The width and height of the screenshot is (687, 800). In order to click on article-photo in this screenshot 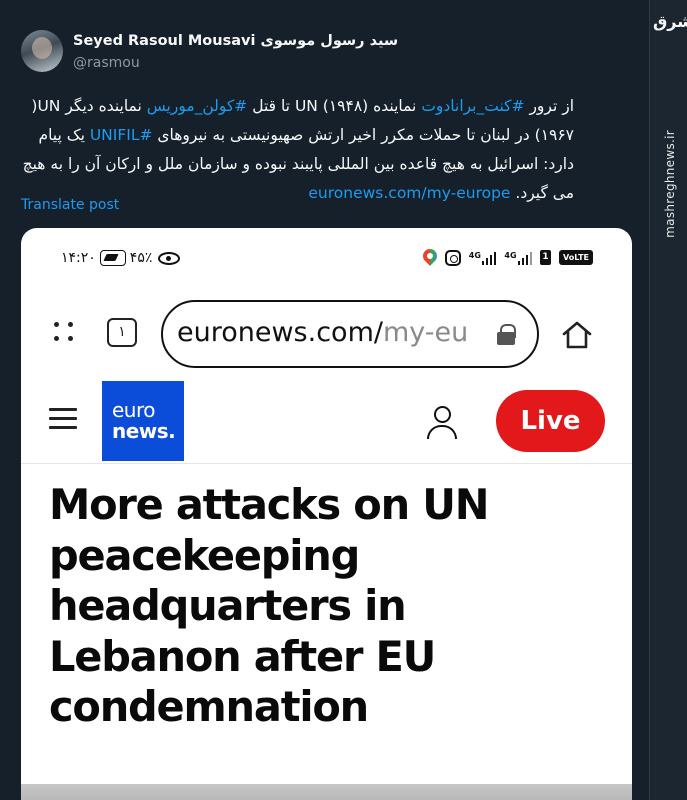, I will do `click(326, 792)`.